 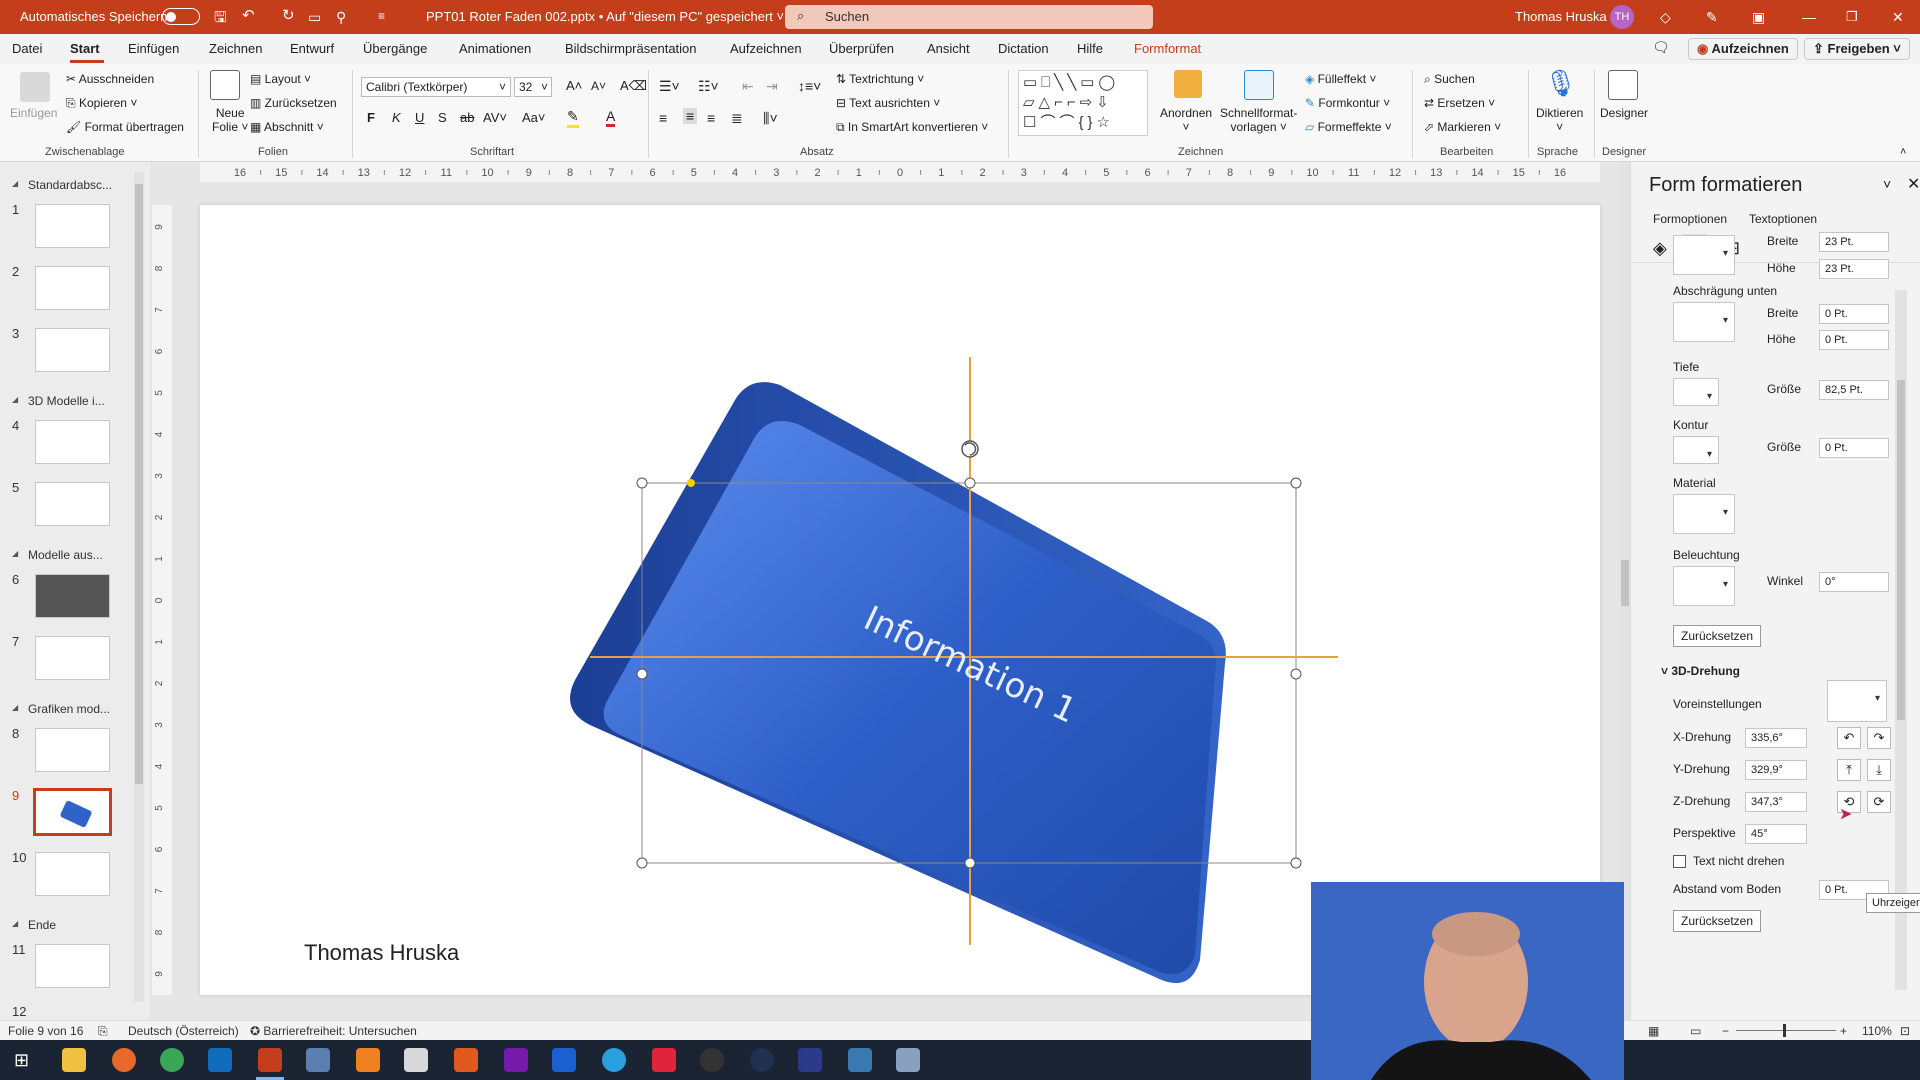 What do you see at coordinates (495, 117) in the screenshot?
I see `char-spacing-button: AV˅` at bounding box center [495, 117].